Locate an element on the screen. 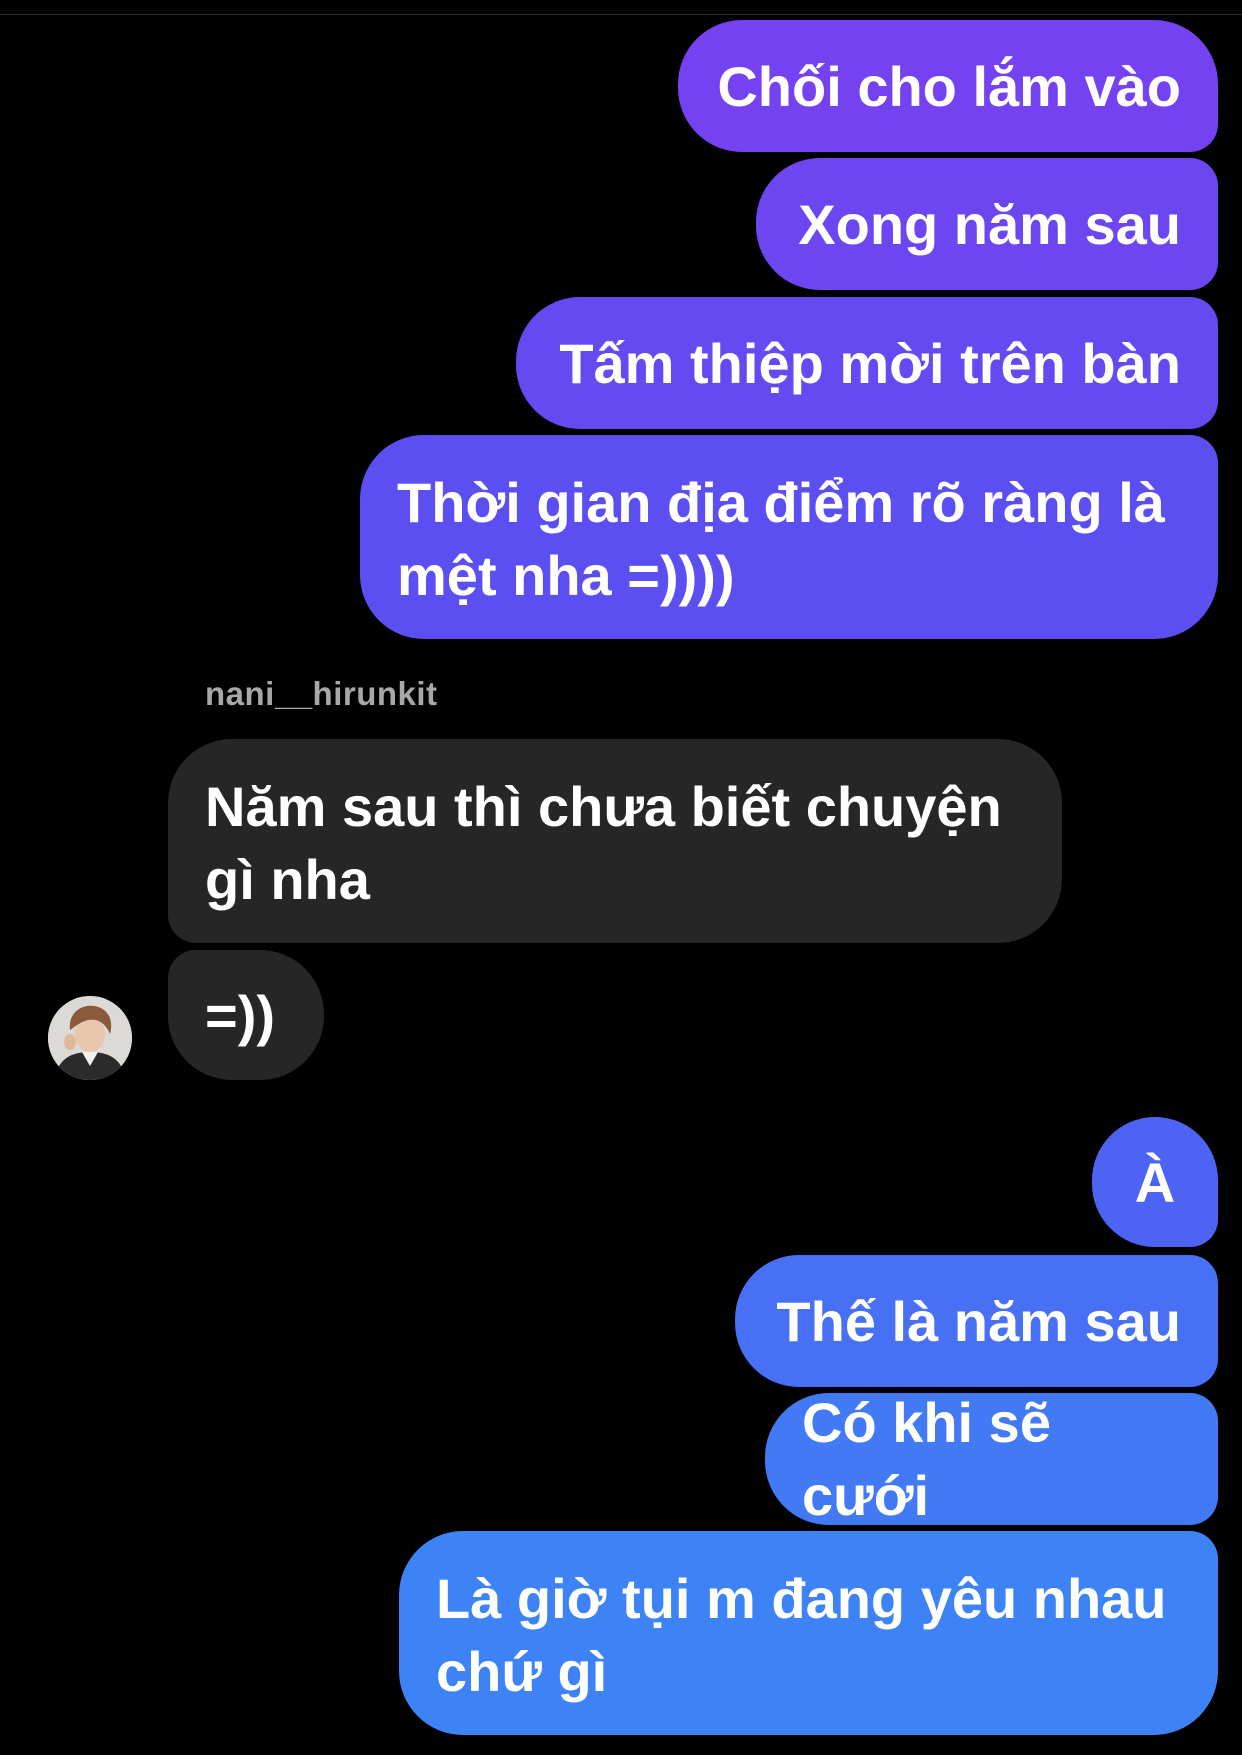 The image size is (1242, 1755). message-text: Thế là năm sau is located at coordinates (978, 1321).